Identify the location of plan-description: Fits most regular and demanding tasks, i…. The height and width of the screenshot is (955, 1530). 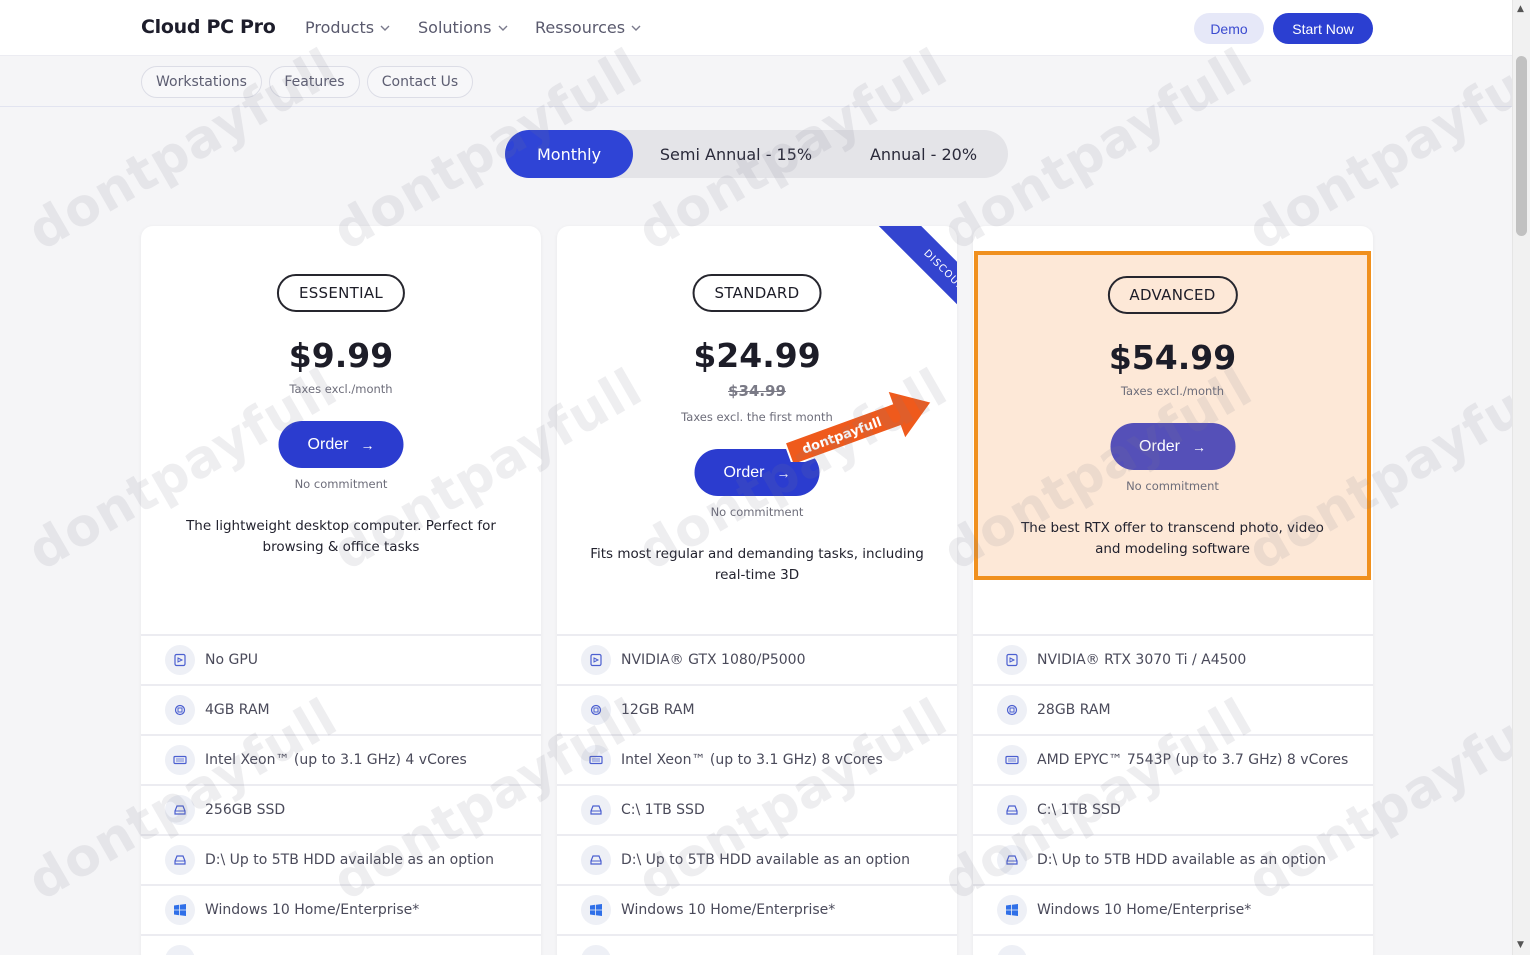
(757, 564).